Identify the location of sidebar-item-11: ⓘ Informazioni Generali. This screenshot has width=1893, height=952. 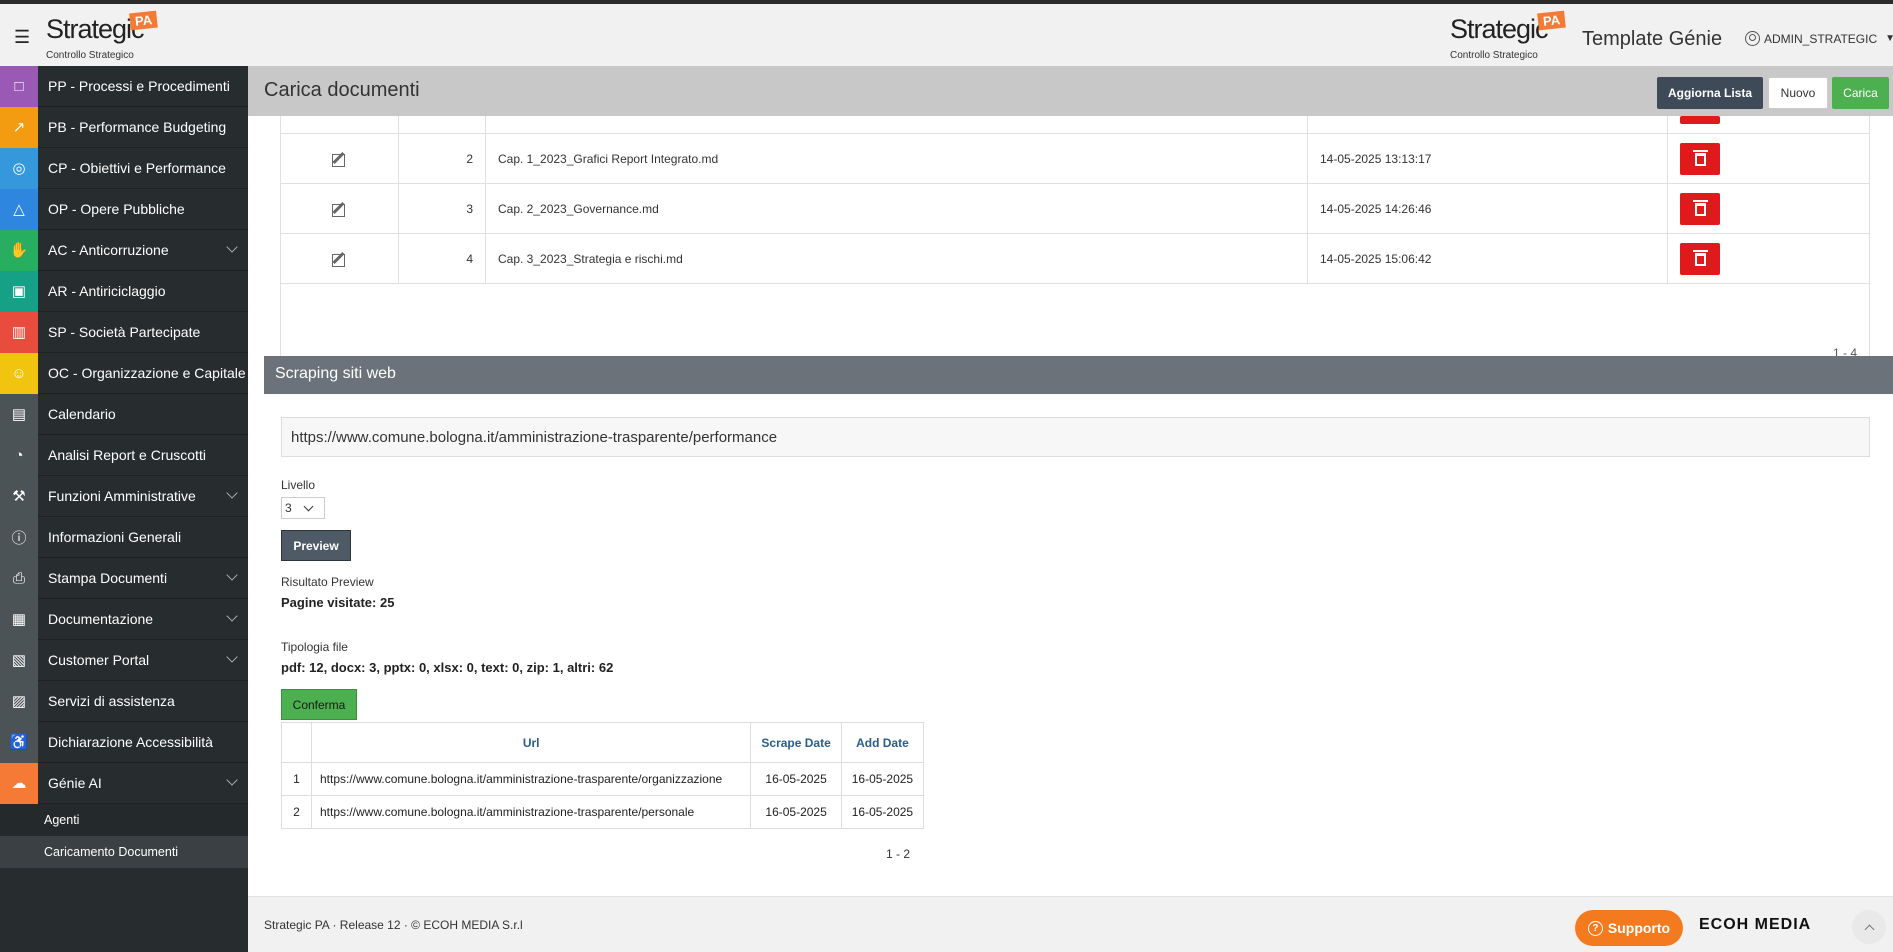
(124, 537).